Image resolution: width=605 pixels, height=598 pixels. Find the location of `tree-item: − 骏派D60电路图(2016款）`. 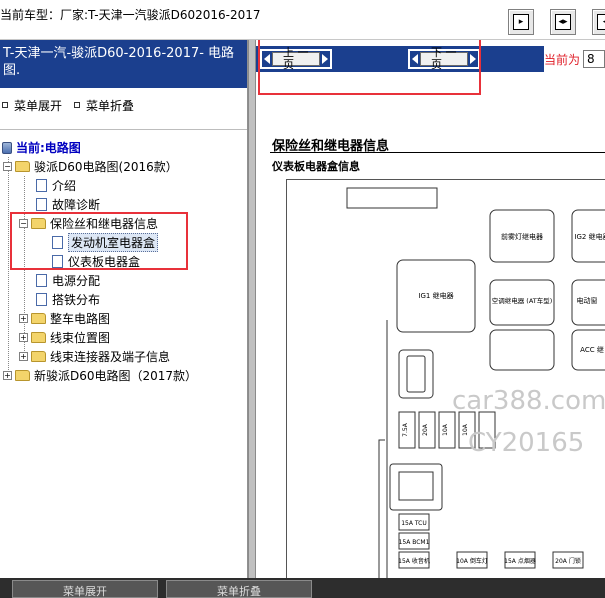

tree-item: − 骏派D60电路图(2016款） is located at coordinates (123, 166).